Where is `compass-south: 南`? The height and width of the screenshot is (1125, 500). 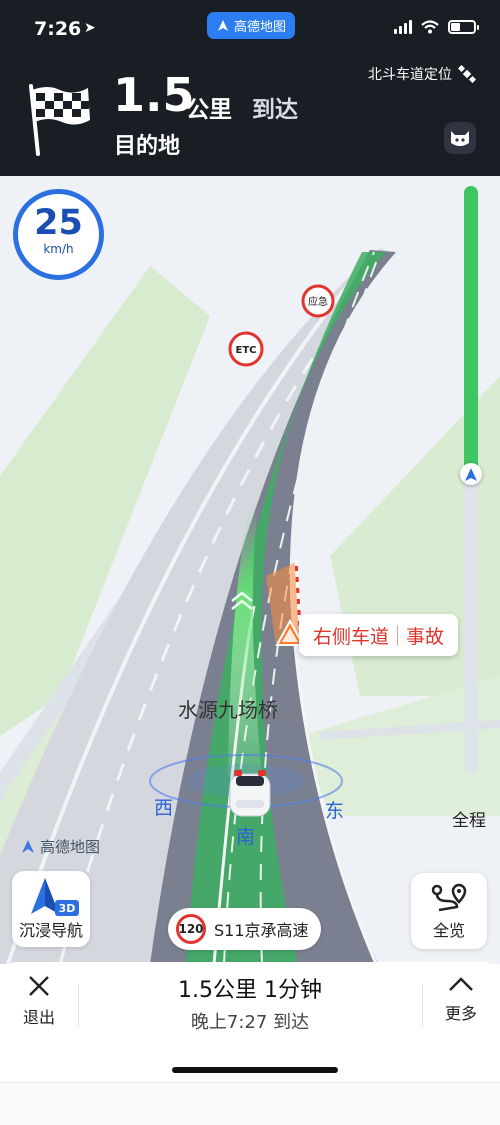
compass-south: 南 is located at coordinates (246, 837).